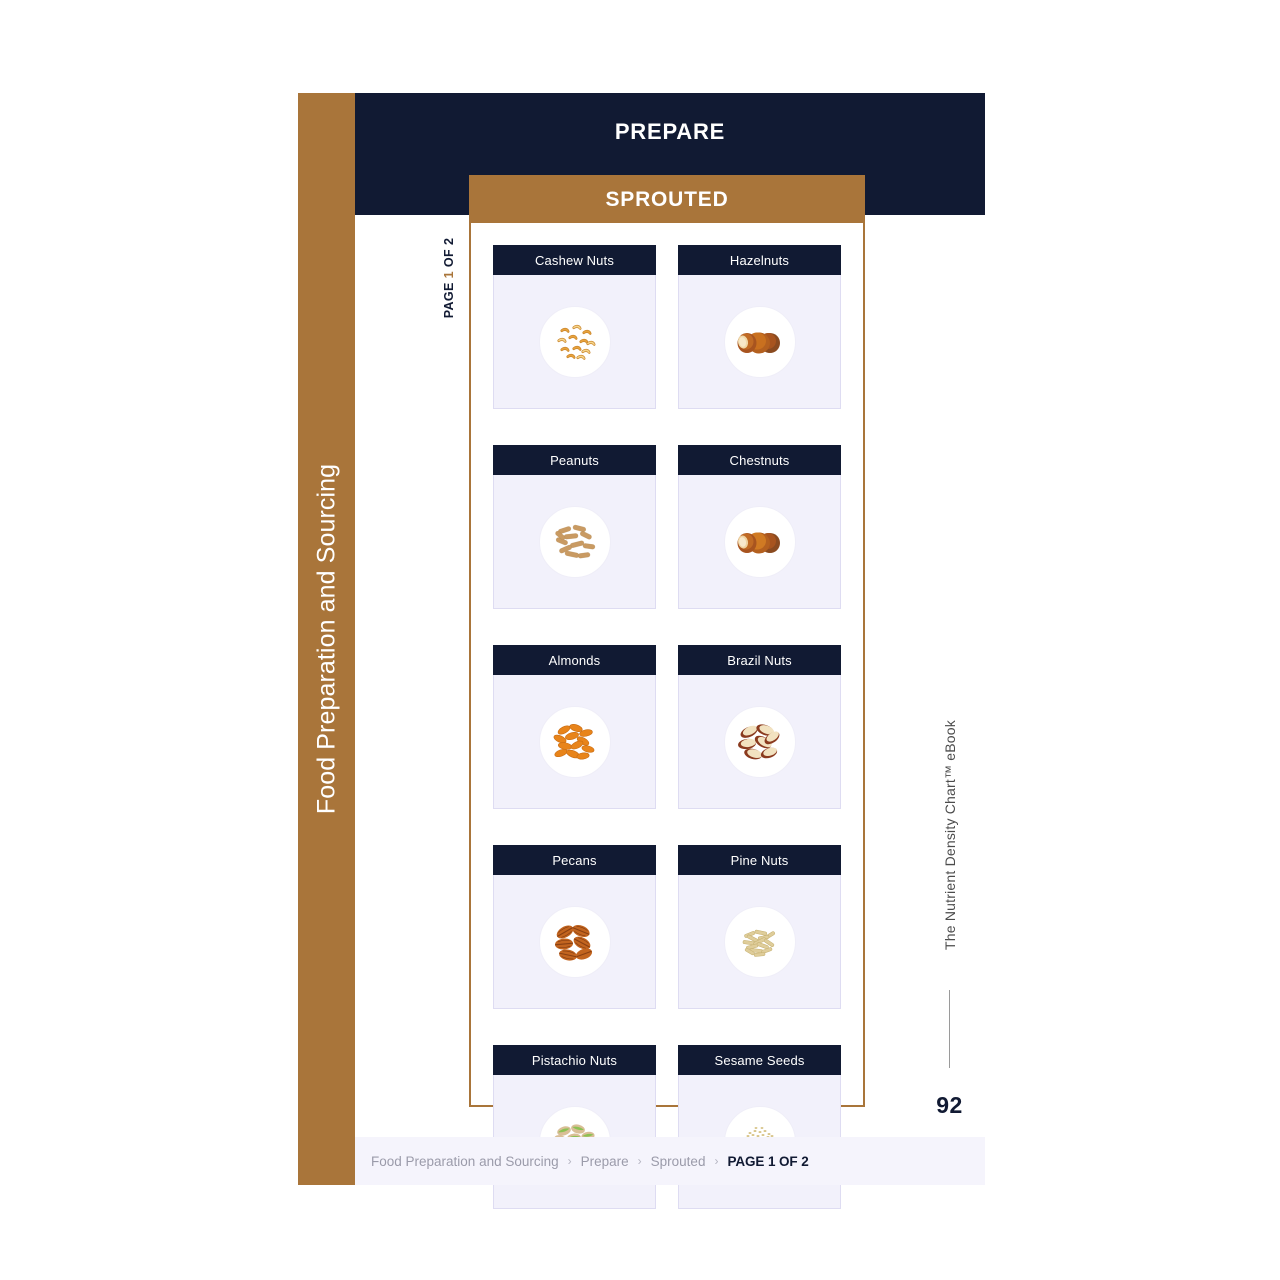  I want to click on food-card-header: Pistachio Nuts, so click(574, 1060).